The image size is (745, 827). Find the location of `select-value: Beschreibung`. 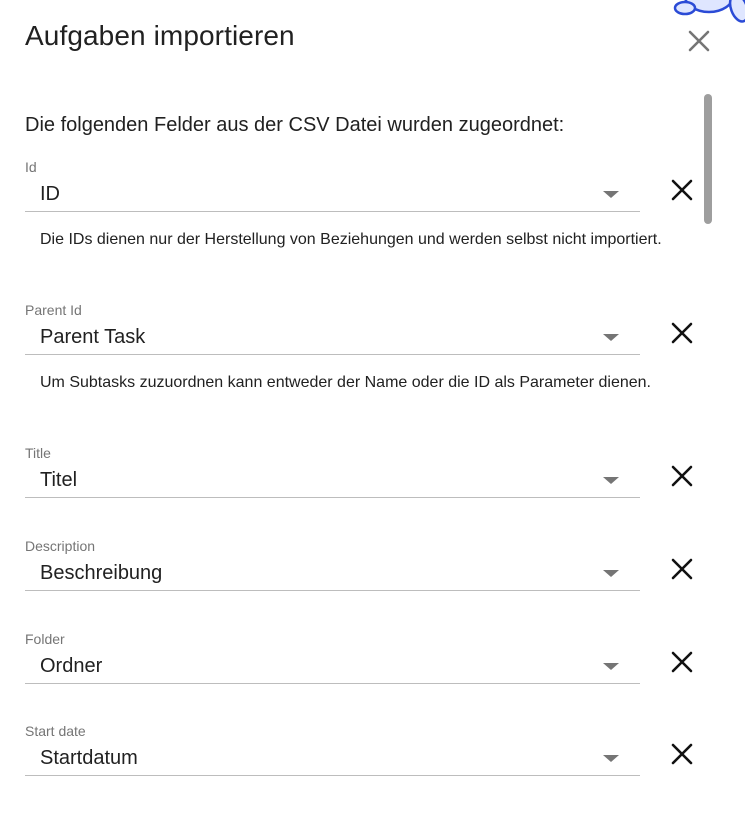

select-value: Beschreibung is located at coordinates (101, 573).